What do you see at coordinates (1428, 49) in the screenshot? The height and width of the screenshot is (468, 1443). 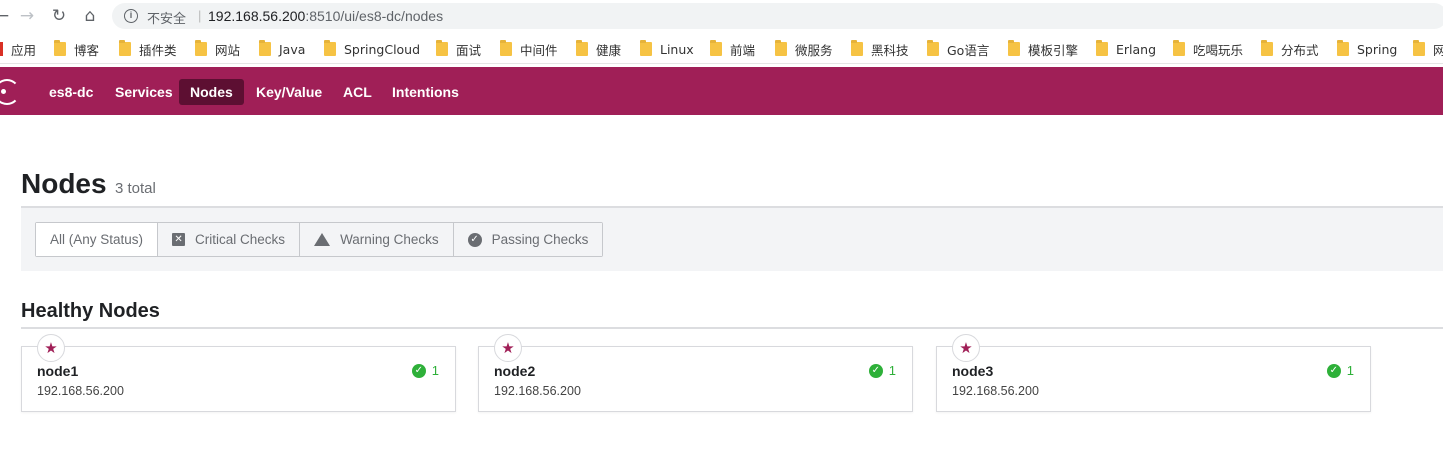 I see `bookmark-item: 网` at bounding box center [1428, 49].